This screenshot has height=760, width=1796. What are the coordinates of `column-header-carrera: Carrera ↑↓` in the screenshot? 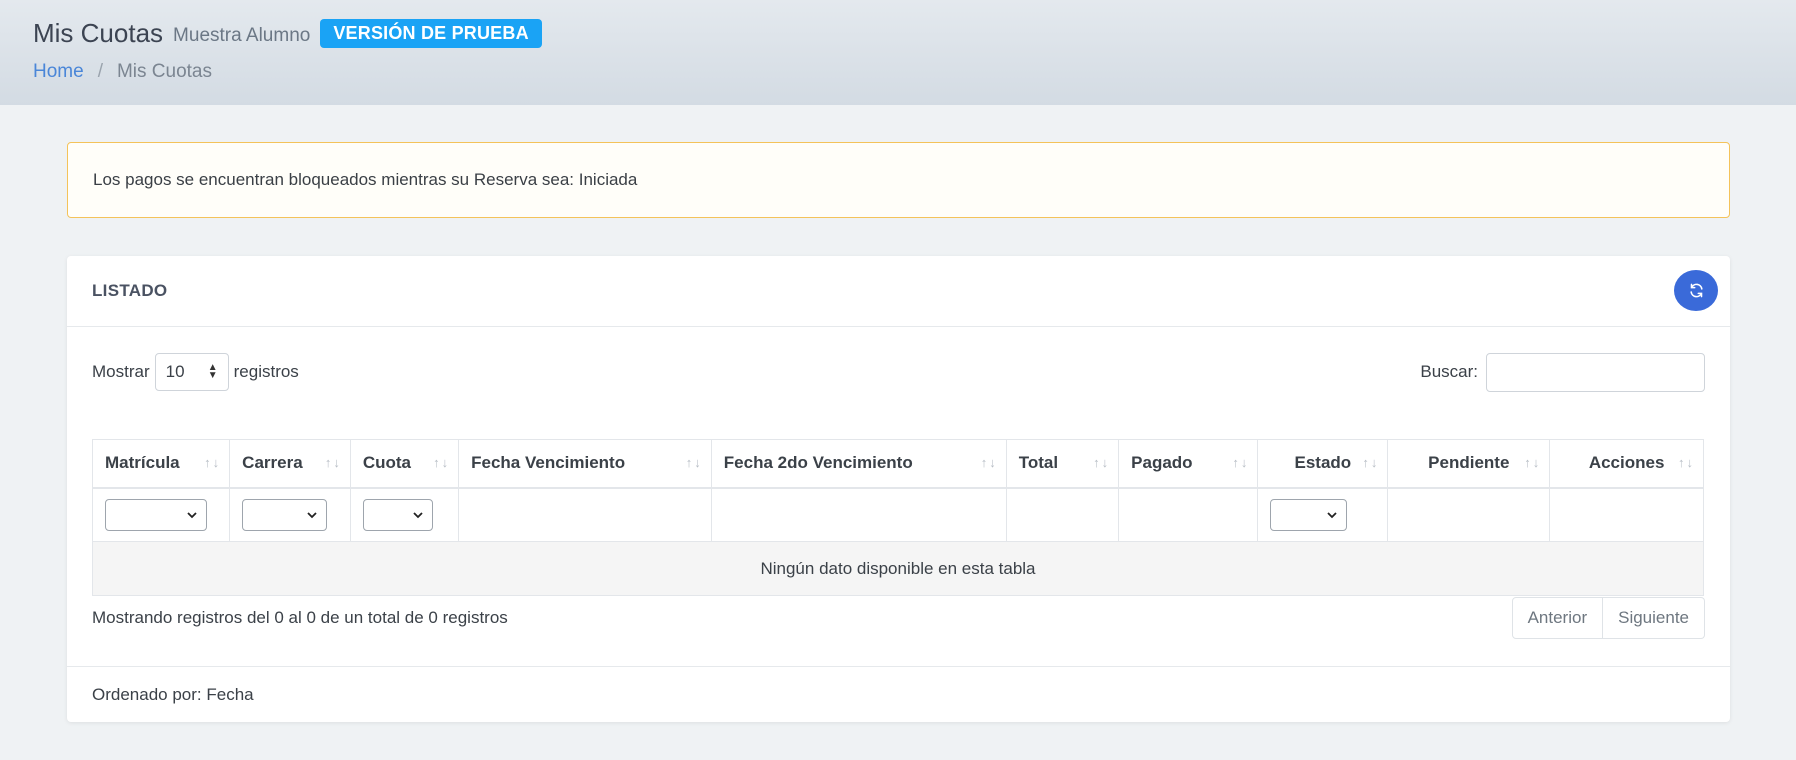 It's located at (290, 464).